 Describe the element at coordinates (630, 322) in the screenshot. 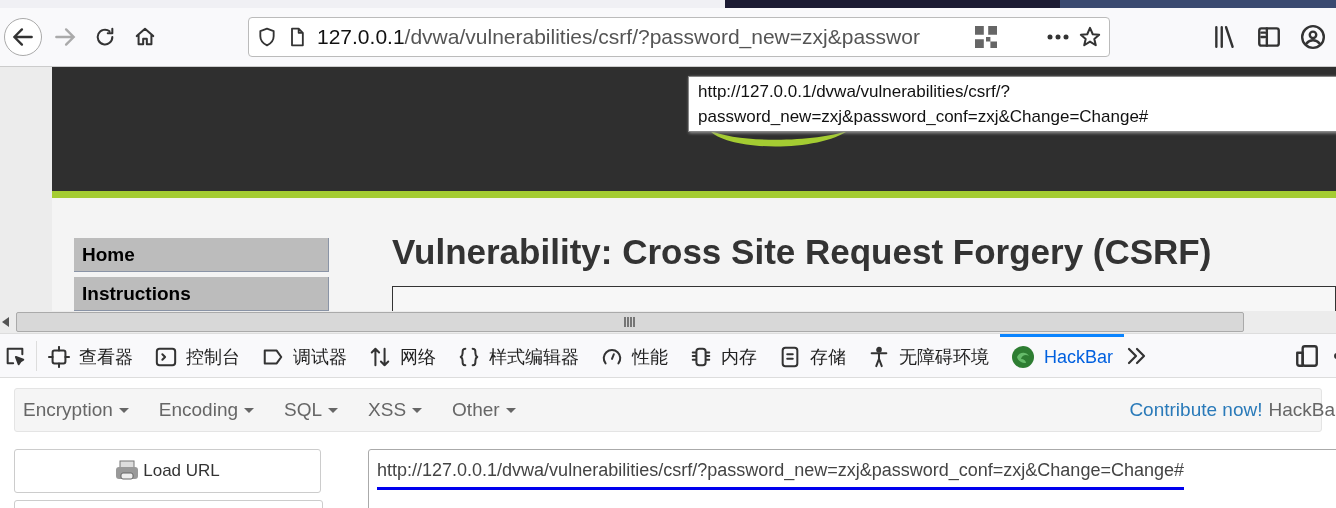

I see `grip-icon` at that location.